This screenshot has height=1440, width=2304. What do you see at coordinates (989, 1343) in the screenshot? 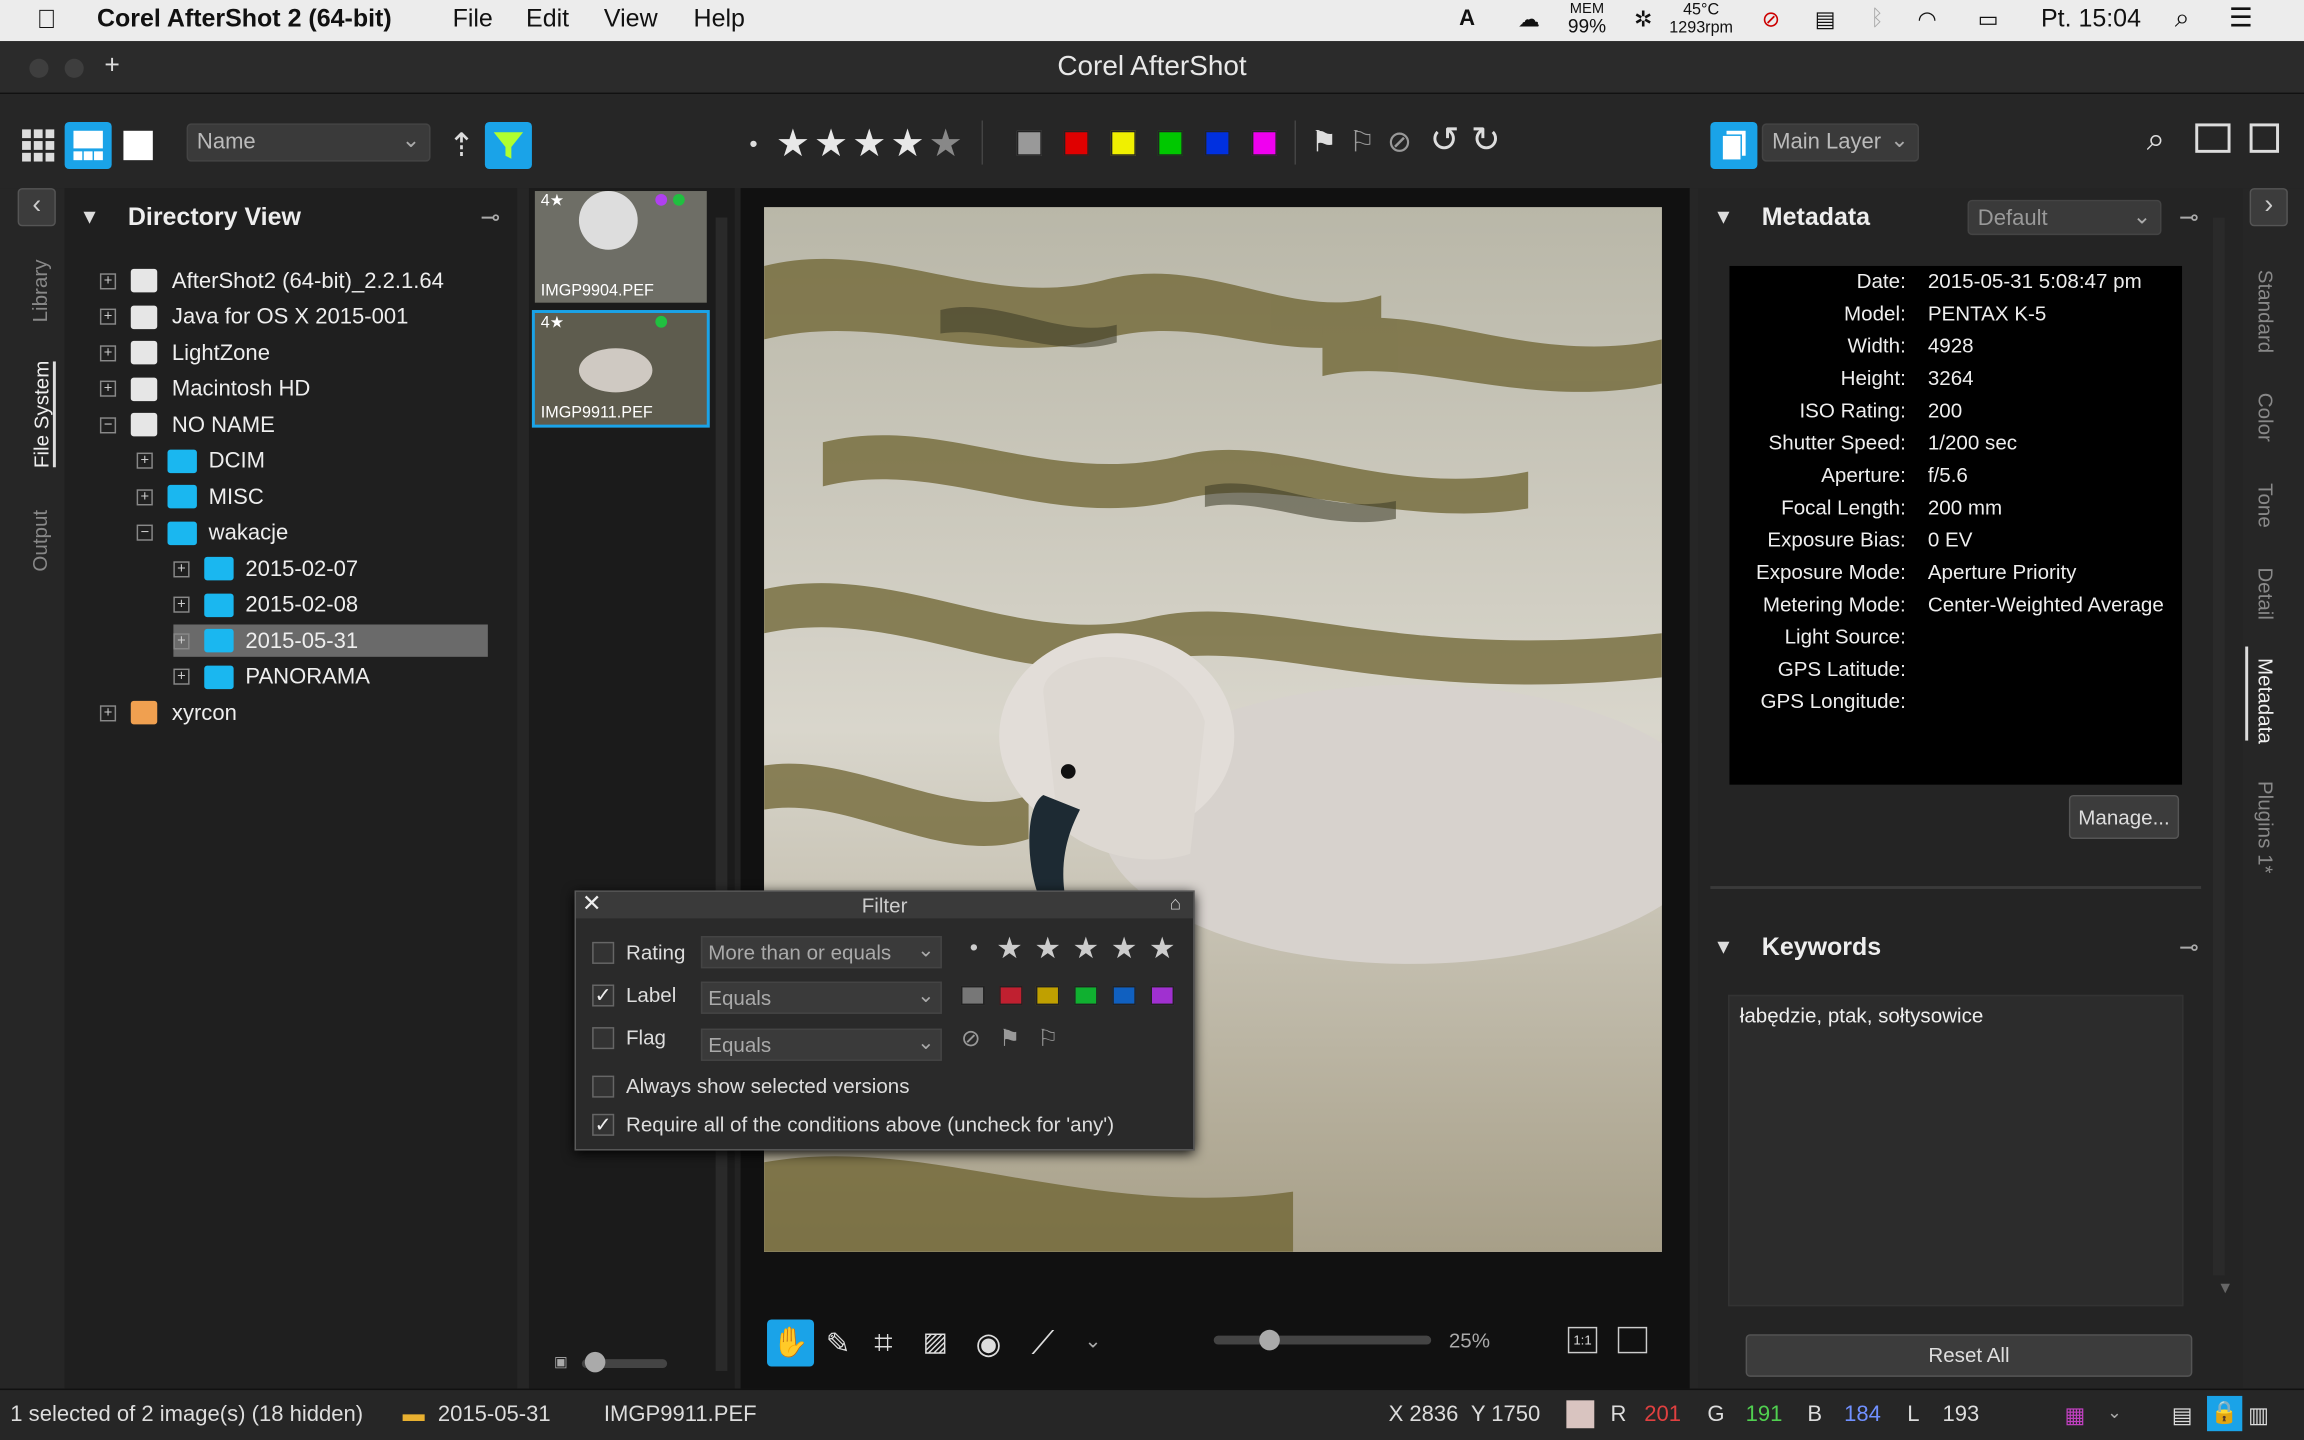
I see `redeye-icon: ◉` at bounding box center [989, 1343].